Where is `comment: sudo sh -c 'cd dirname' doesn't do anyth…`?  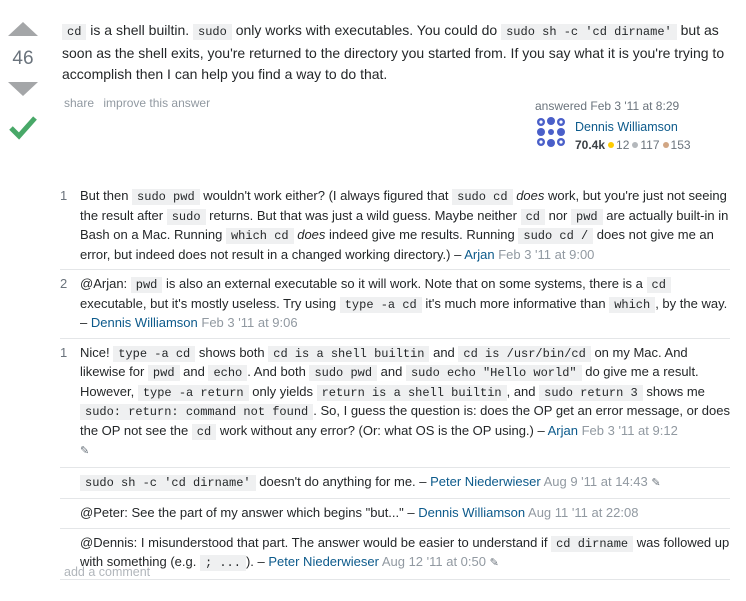
comment: sudo sh -c 'cd dirname' doesn't do anyth… is located at coordinates (395, 483).